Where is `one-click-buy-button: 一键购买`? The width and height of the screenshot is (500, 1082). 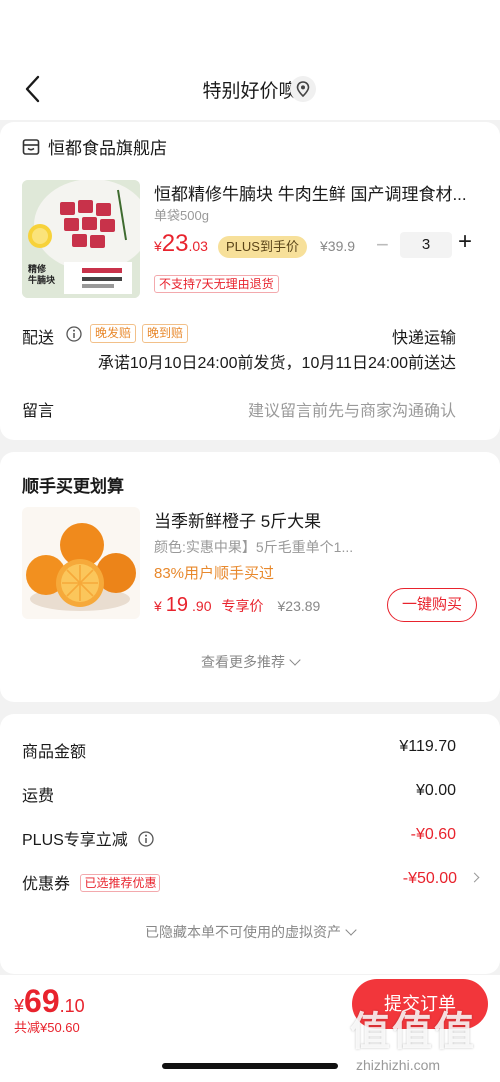 one-click-buy-button: 一键购买 is located at coordinates (432, 605).